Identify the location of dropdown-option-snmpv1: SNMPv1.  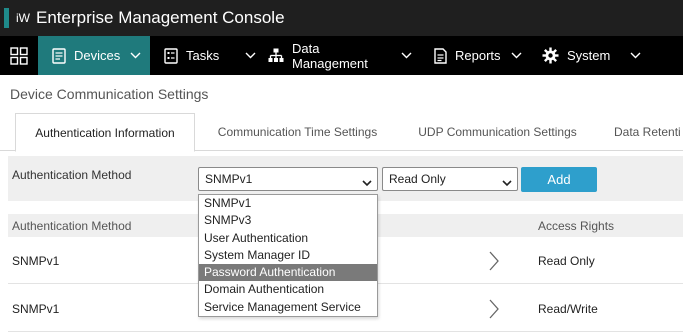
(288, 203).